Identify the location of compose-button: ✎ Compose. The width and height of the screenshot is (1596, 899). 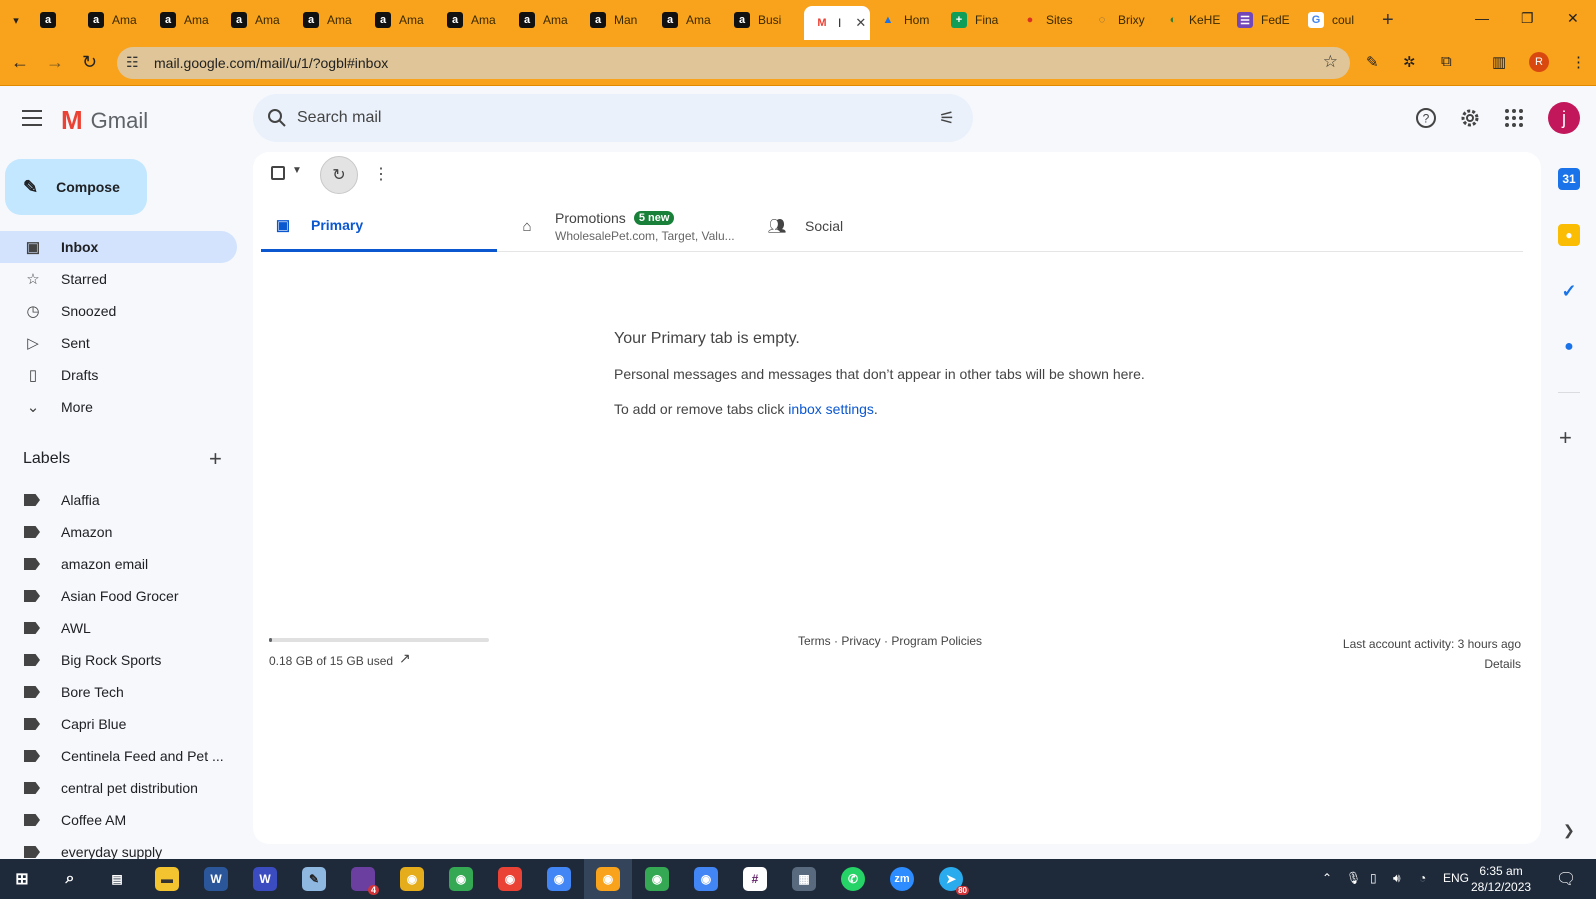
(76, 187).